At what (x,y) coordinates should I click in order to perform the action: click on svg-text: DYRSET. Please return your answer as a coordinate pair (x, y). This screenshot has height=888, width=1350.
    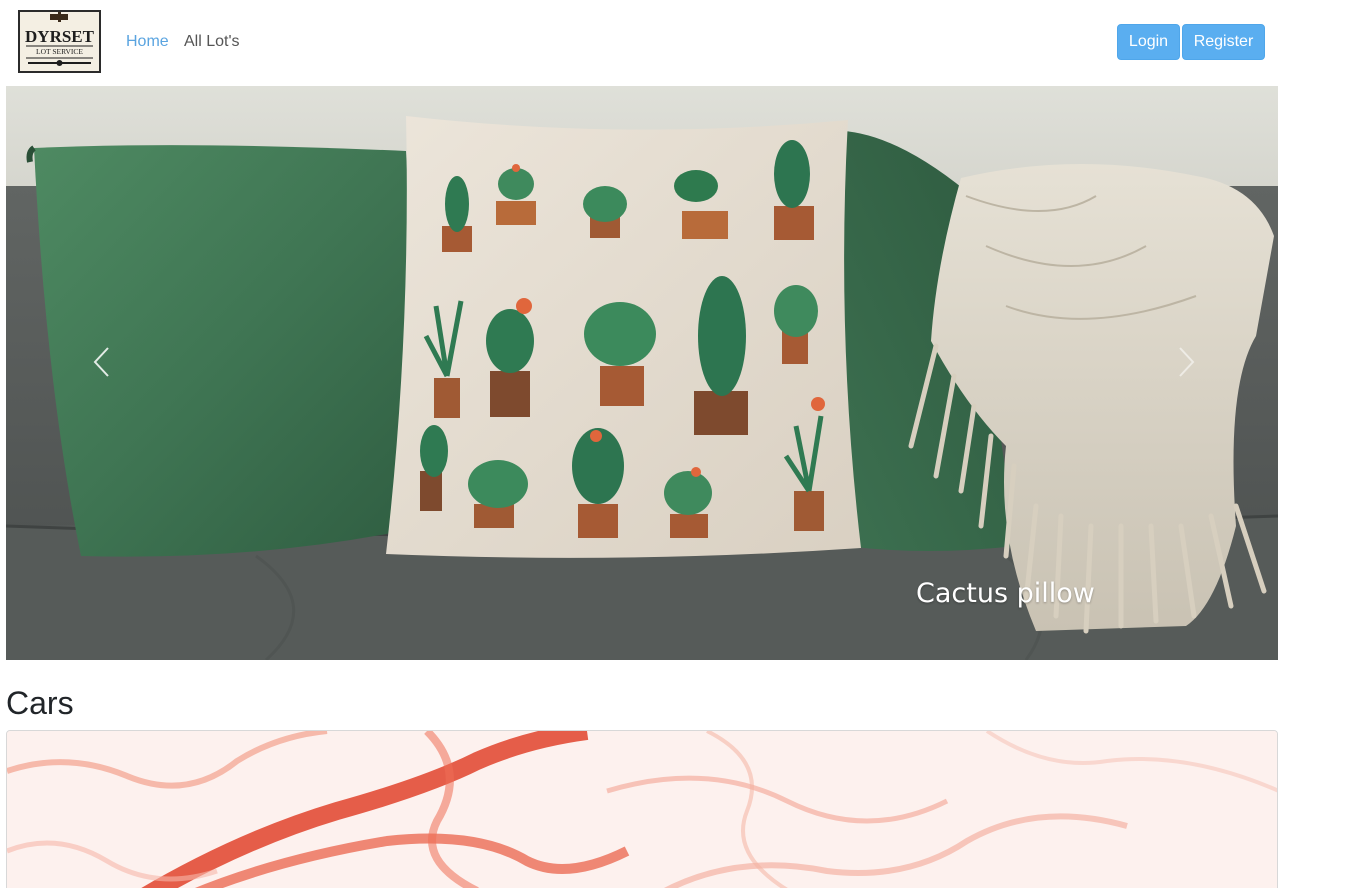
    Looking at the image, I should click on (60, 36).